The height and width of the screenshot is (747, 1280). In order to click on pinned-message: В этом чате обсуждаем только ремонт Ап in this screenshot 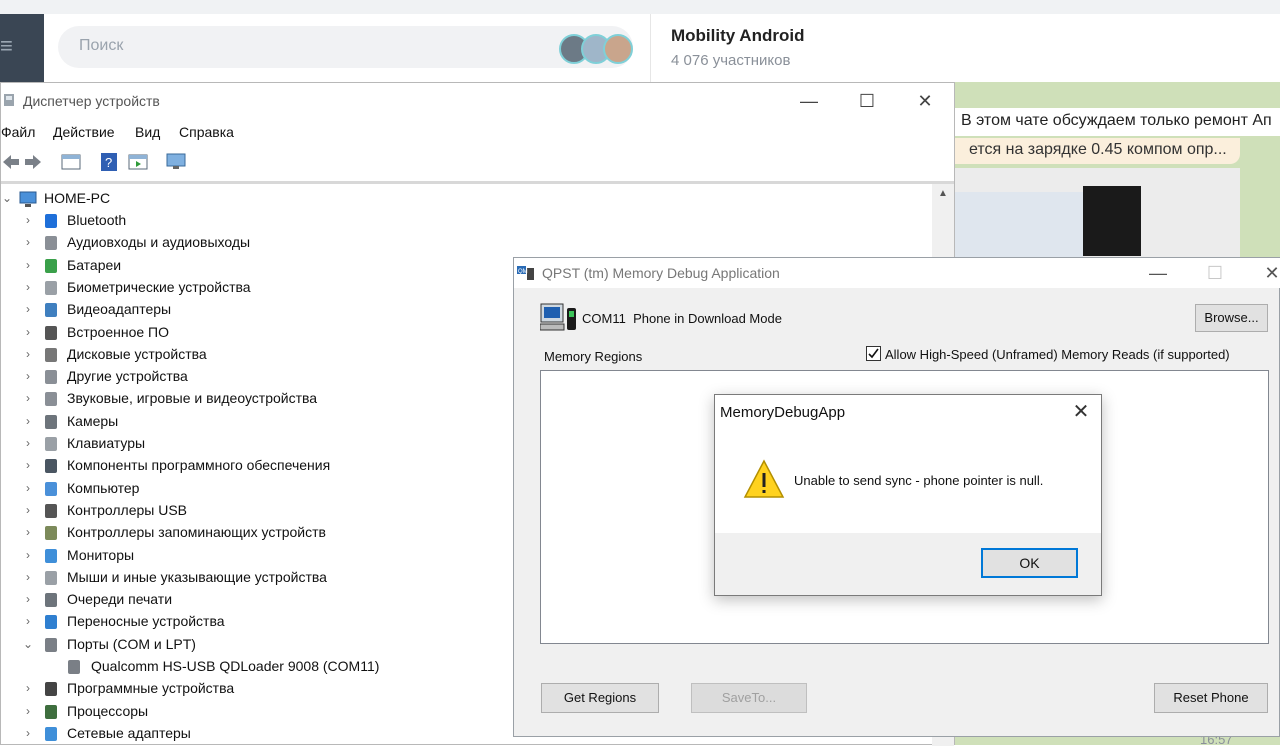, I will do `click(1117, 122)`.